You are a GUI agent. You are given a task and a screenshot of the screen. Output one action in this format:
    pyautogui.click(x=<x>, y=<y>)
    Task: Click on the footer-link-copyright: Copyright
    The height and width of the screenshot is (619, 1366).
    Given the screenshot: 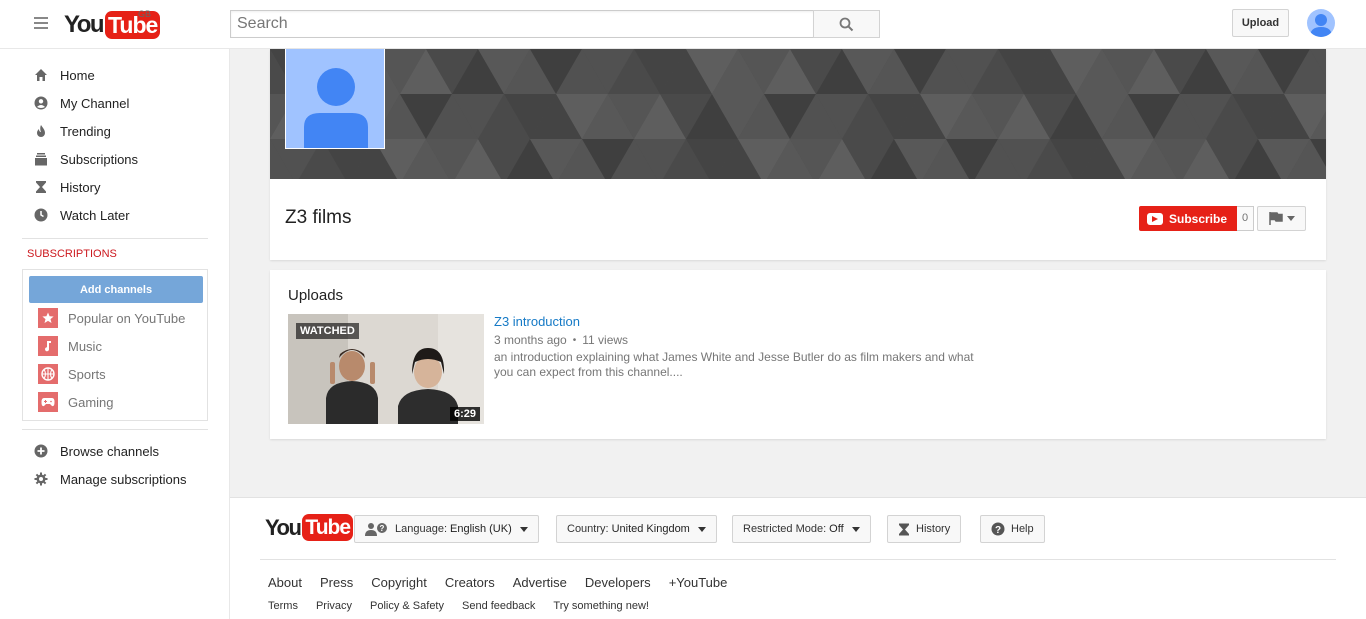 What is the action you would take?
    pyautogui.click(x=399, y=582)
    